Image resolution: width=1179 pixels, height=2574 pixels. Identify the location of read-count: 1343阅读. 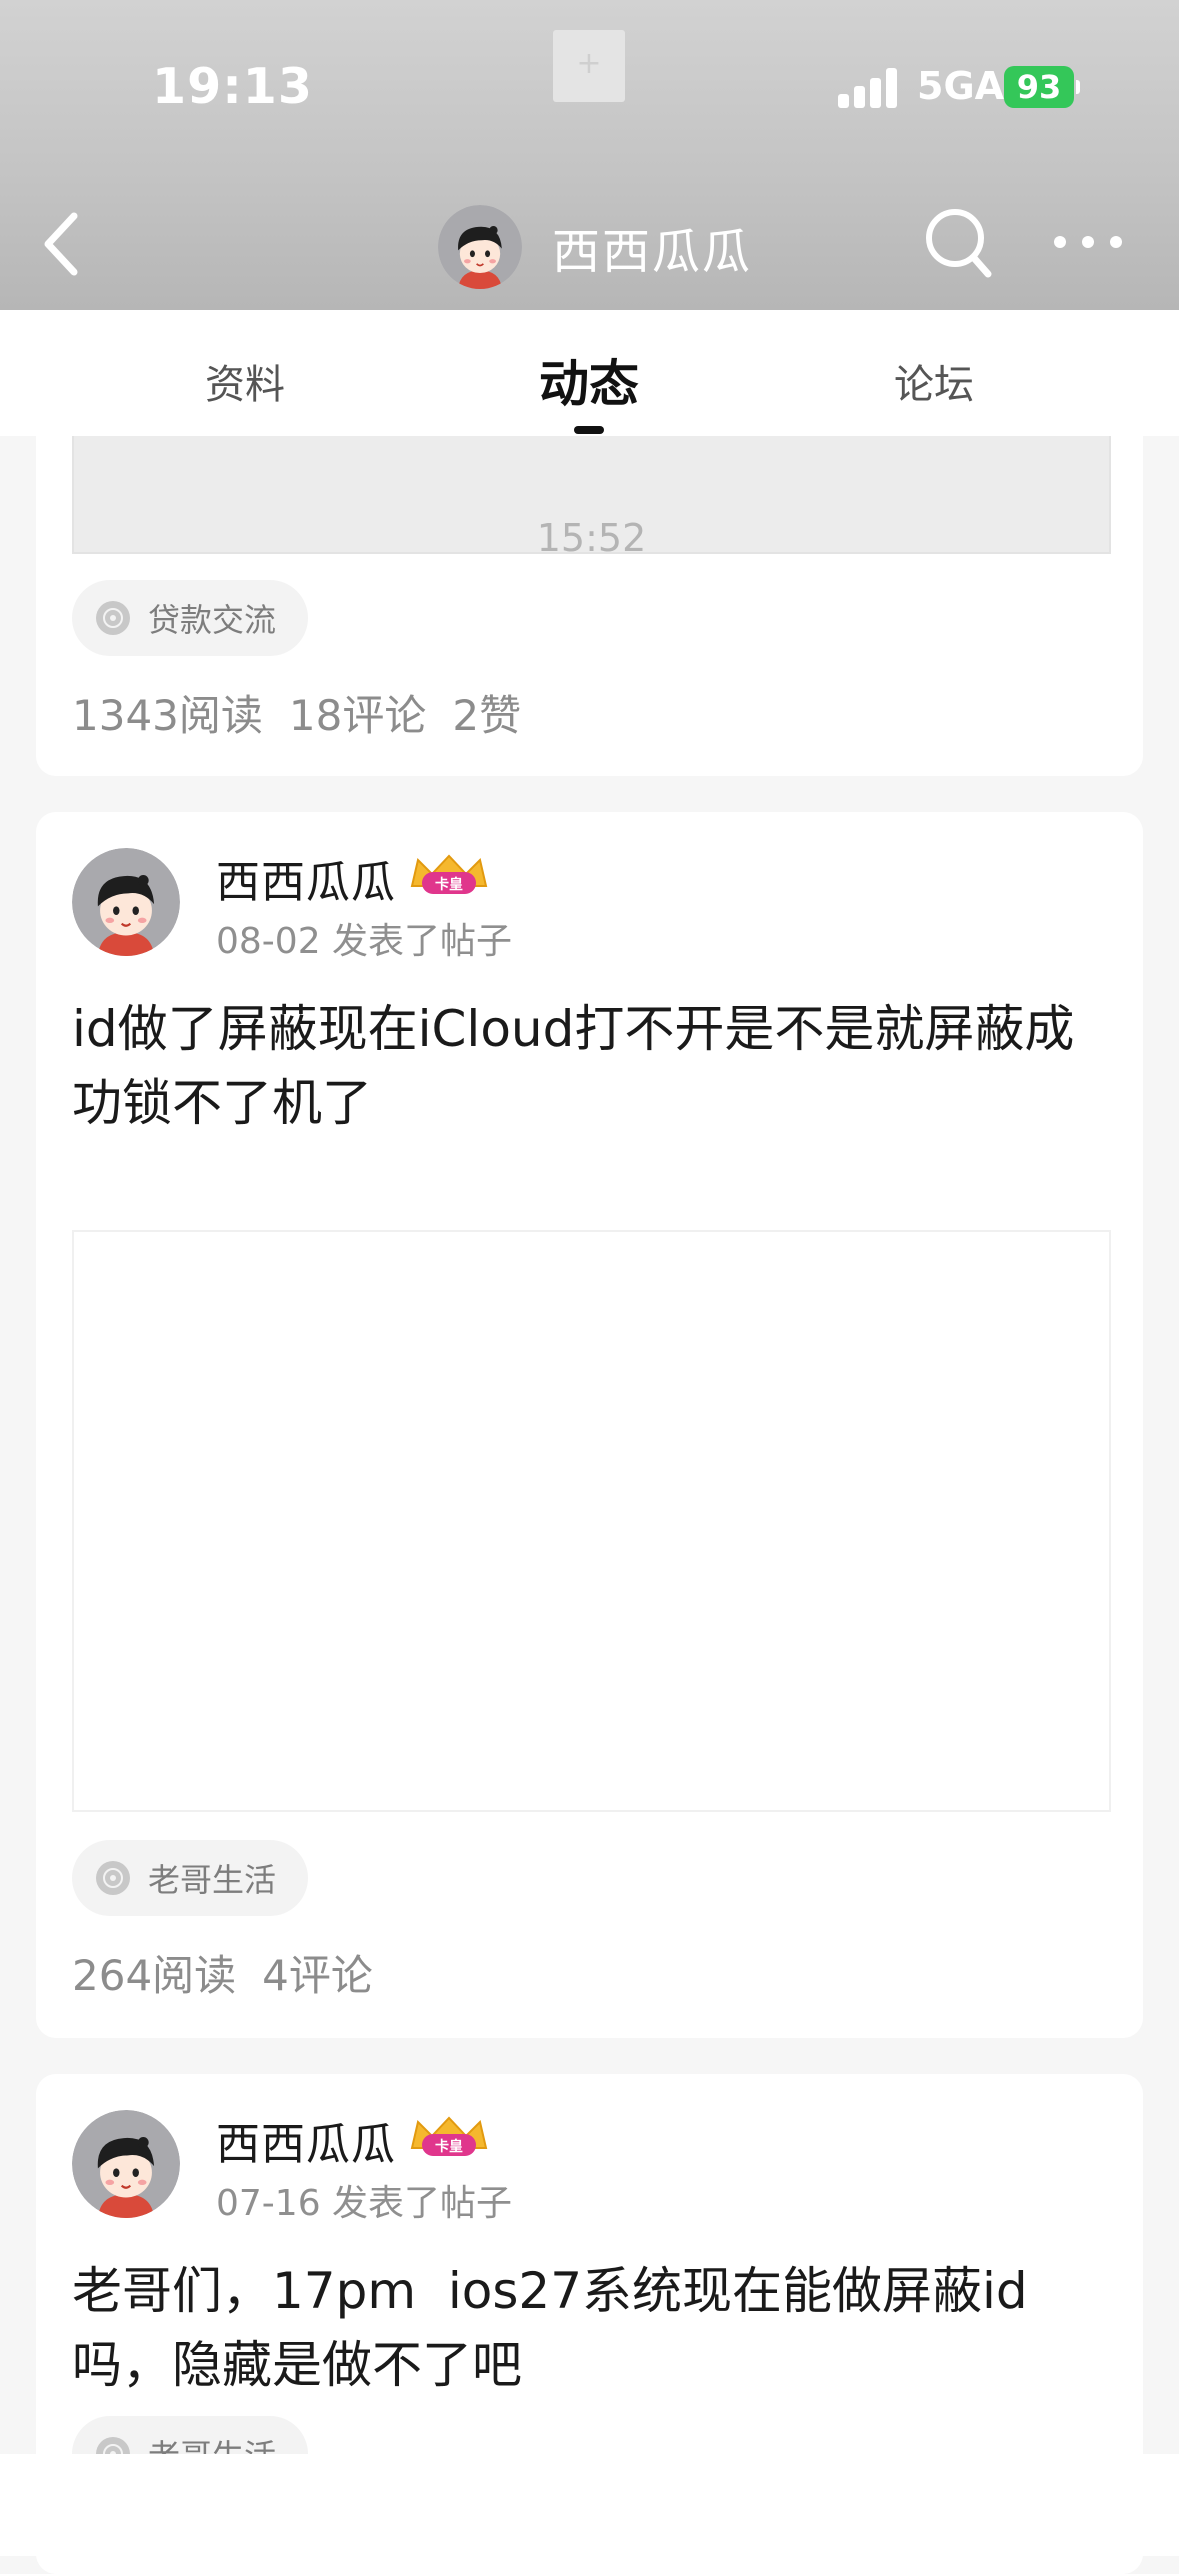
(167, 715).